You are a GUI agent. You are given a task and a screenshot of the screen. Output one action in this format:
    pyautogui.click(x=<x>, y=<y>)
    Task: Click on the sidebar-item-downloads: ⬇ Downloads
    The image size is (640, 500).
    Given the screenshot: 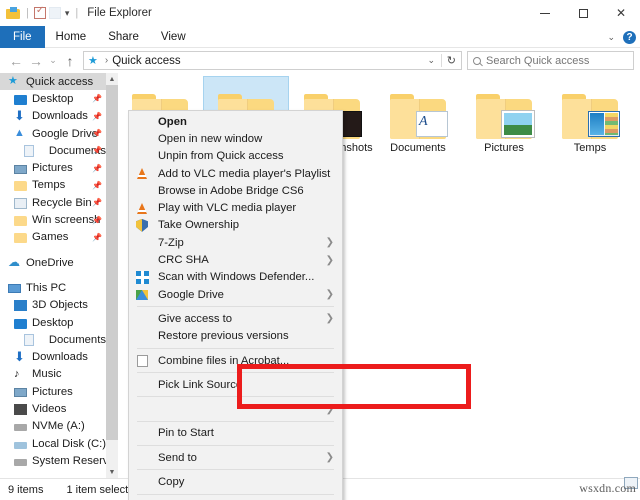 What is the action you would take?
    pyautogui.click(x=53, y=356)
    